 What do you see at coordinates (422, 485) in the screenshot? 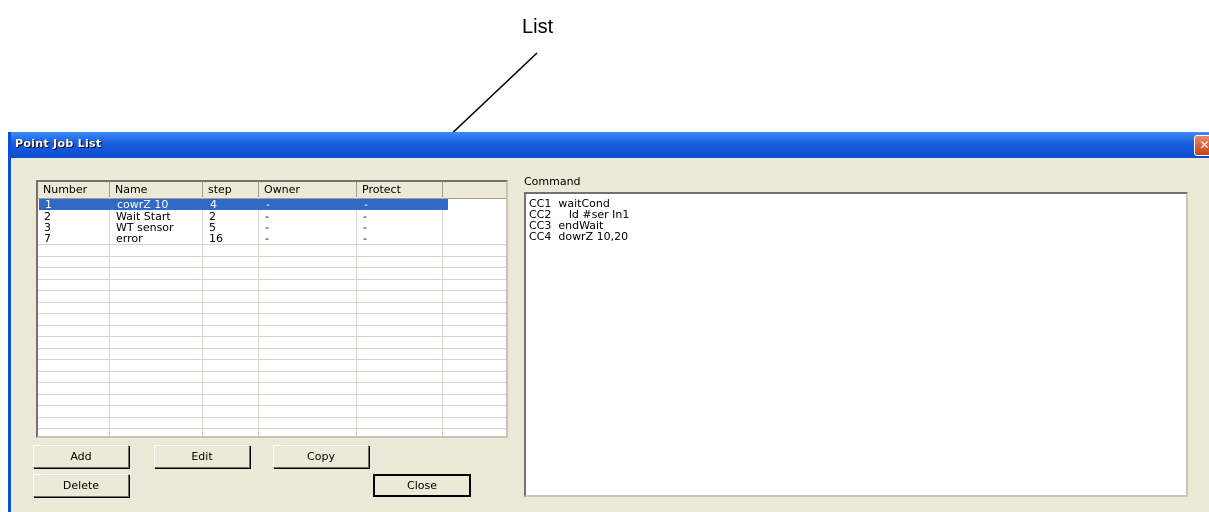
I see `close-button: Close` at bounding box center [422, 485].